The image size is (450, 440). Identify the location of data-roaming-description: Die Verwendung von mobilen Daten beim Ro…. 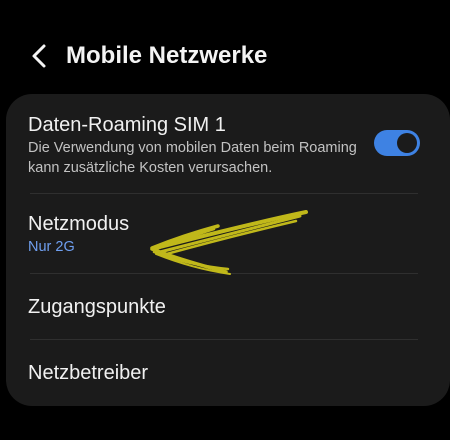
(192, 158).